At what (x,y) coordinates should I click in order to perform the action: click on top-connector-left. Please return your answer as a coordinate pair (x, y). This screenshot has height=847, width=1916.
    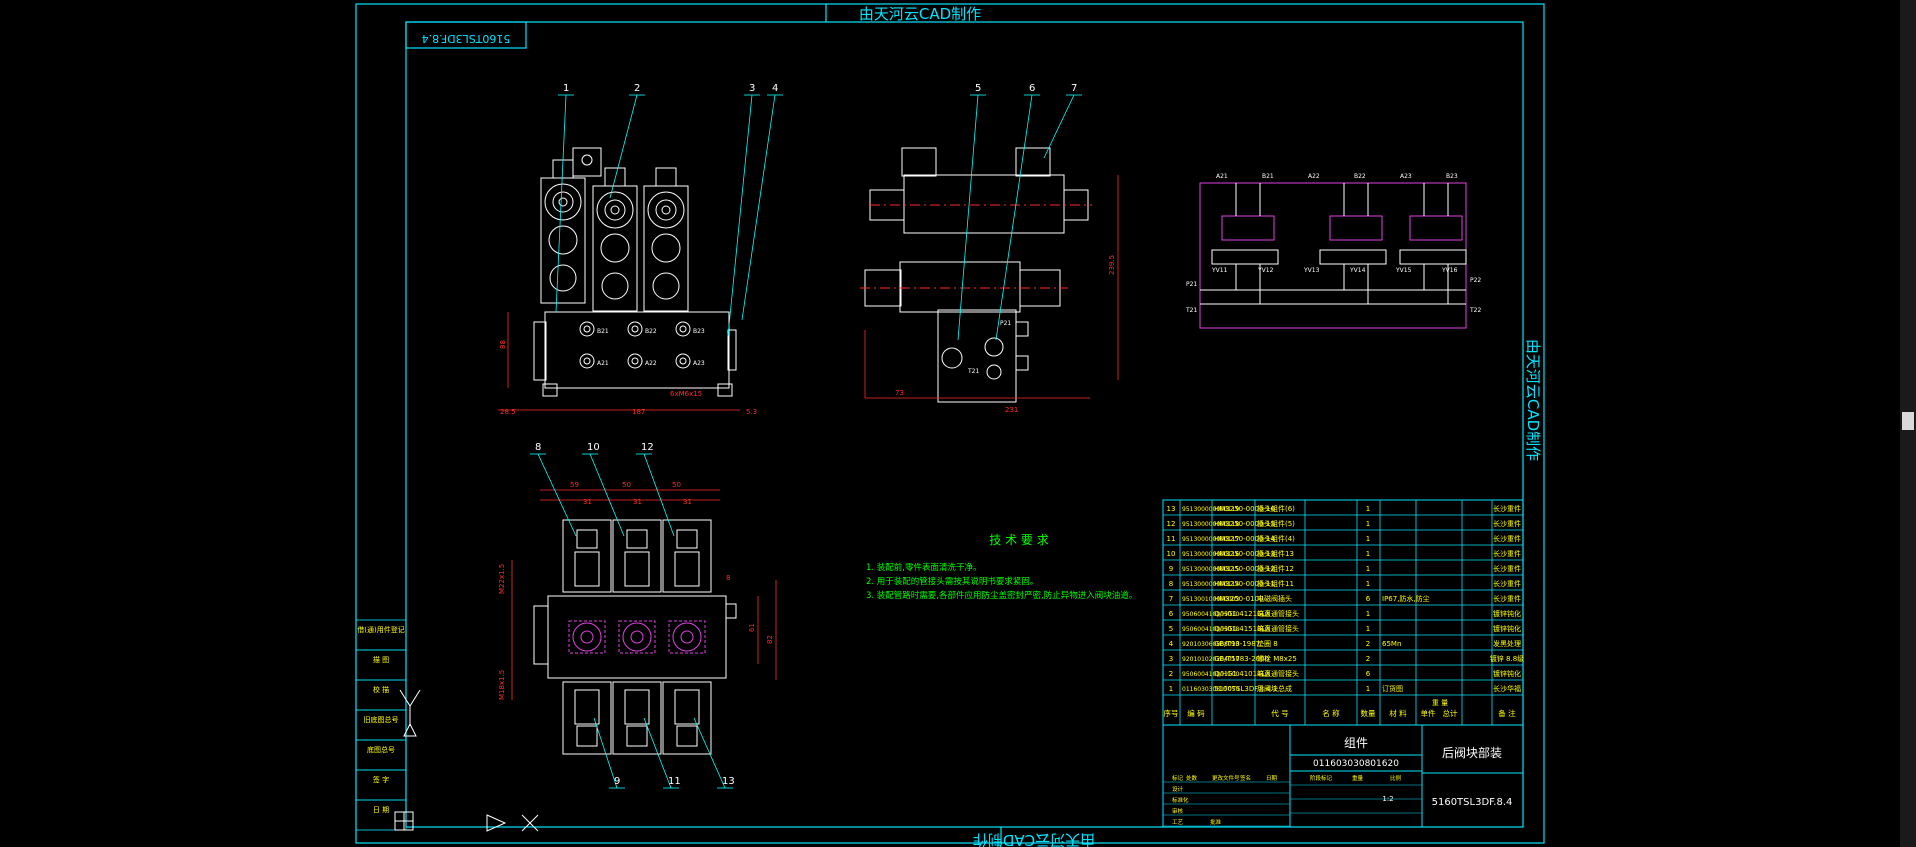
    Looking at the image, I should click on (919, 162).